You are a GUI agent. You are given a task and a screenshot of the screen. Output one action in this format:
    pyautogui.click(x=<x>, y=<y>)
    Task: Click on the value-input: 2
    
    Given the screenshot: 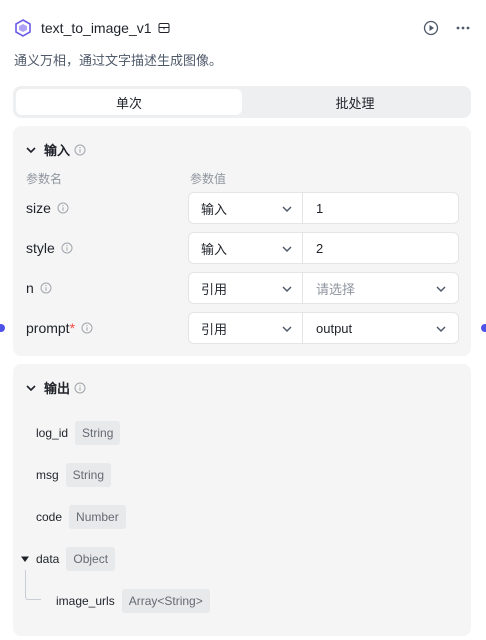 What is the action you would take?
    pyautogui.click(x=380, y=248)
    